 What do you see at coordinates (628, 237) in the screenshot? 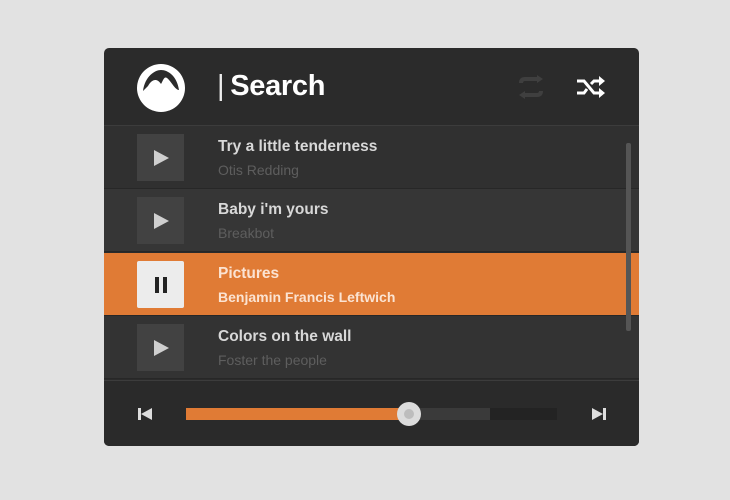
I see `scrollbar` at bounding box center [628, 237].